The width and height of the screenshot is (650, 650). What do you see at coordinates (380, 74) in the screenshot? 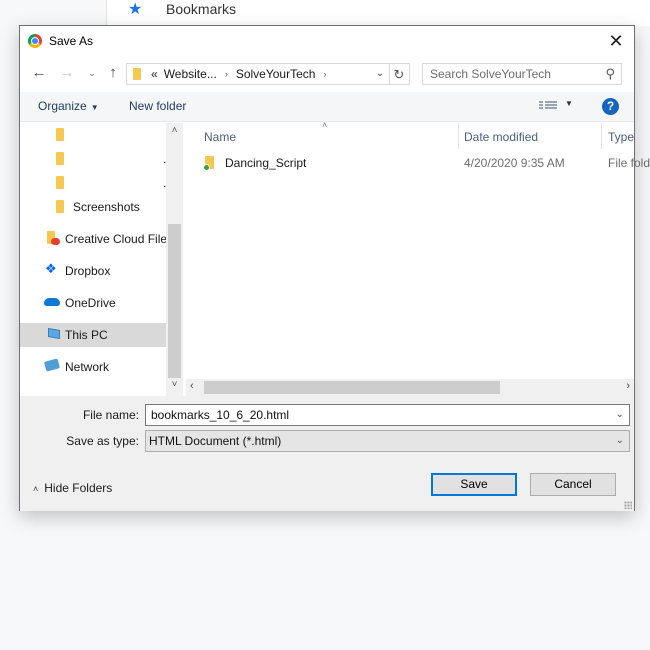
I see `address-dropdown-button: ⌄` at bounding box center [380, 74].